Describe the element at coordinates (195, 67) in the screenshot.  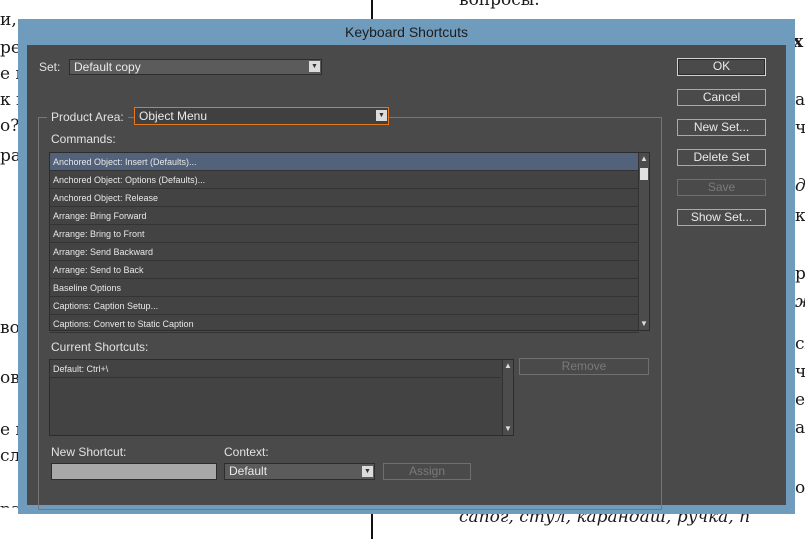
I see `set-dropdown: Default copy ▼` at that location.